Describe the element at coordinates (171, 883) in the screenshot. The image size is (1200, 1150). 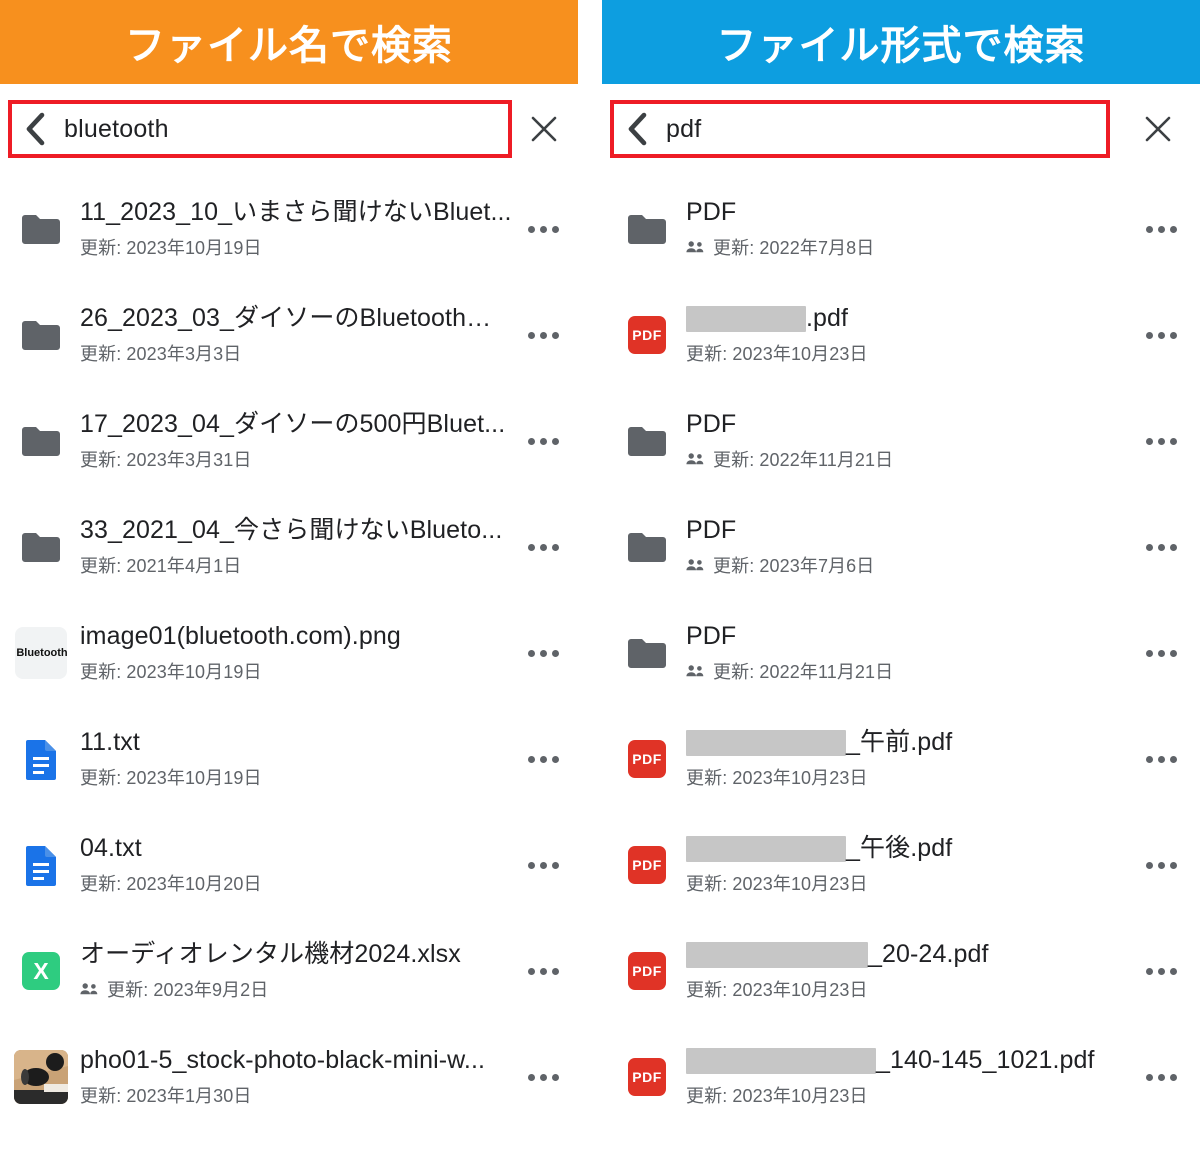
I see `file-updated-date: 更新: 2023年10月20日` at that location.